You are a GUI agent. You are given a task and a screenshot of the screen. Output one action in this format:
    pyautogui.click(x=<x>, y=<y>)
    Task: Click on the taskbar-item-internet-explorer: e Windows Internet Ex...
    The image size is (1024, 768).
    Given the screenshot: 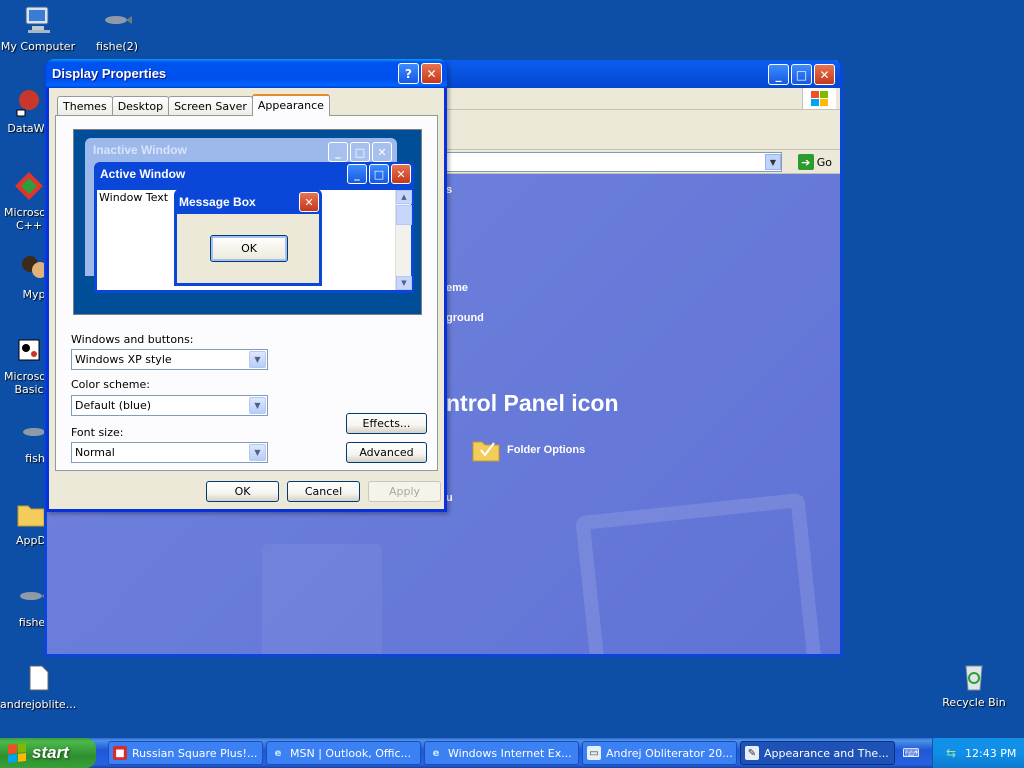 What is the action you would take?
    pyautogui.click(x=501, y=753)
    